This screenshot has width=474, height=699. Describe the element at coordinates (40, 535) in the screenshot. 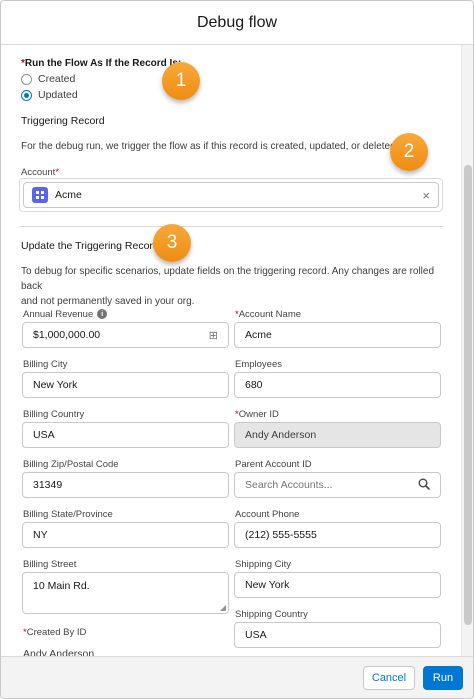

I see `input-value: NY` at that location.